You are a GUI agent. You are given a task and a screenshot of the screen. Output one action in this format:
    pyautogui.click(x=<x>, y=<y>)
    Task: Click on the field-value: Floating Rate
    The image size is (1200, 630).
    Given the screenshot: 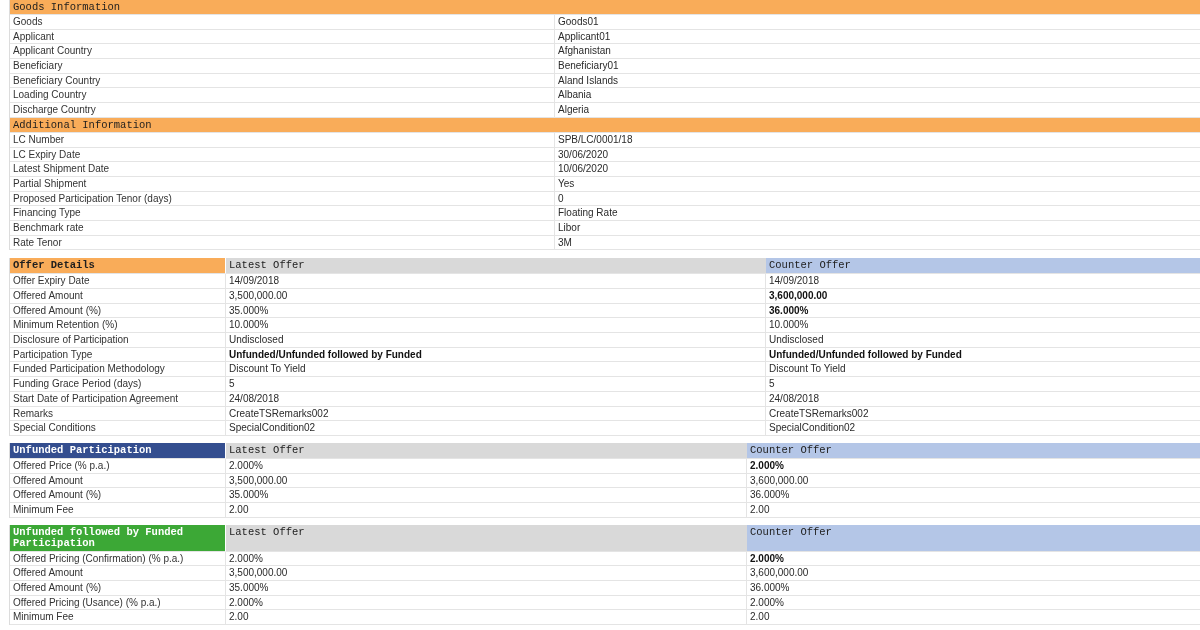 What is the action you would take?
    pyautogui.click(x=877, y=213)
    